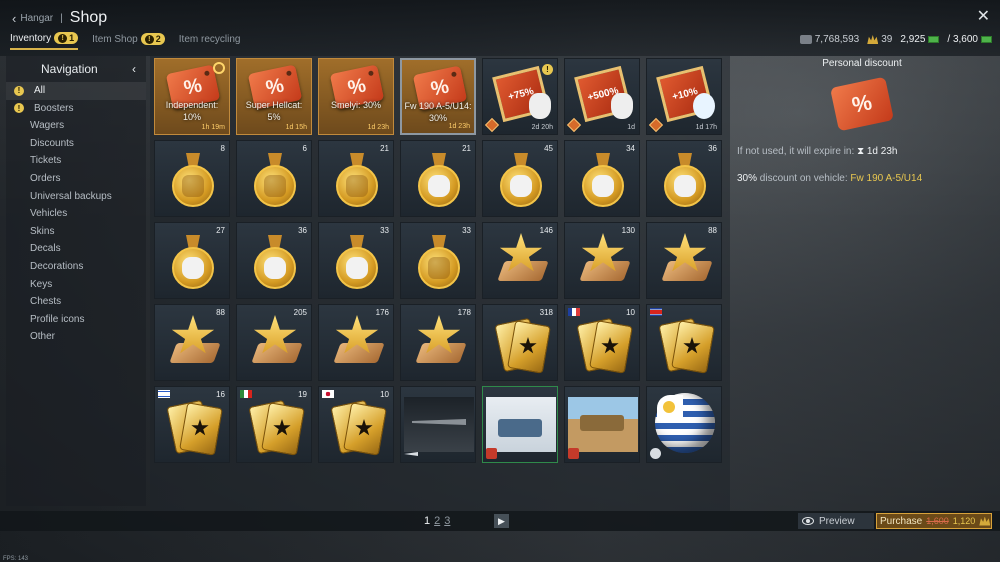 The width and height of the screenshot is (1000, 562). Describe the element at coordinates (76, 144) in the screenshot. I see `nav-item-discounts: Discounts` at that location.